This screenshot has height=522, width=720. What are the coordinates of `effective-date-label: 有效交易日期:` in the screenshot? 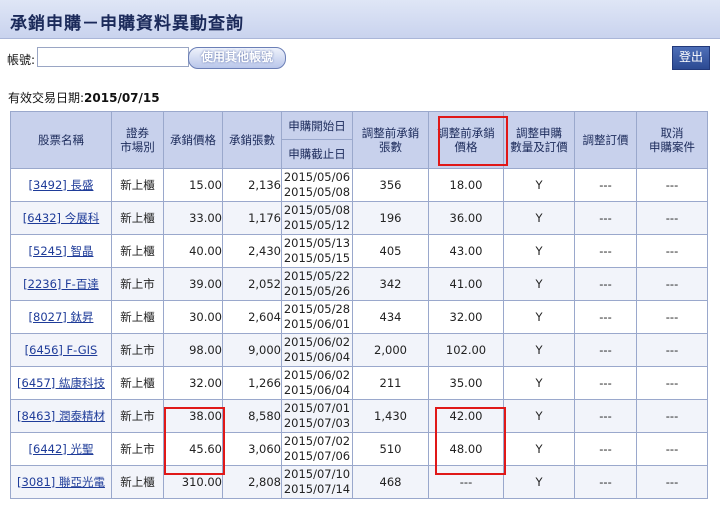 It's located at (46, 98).